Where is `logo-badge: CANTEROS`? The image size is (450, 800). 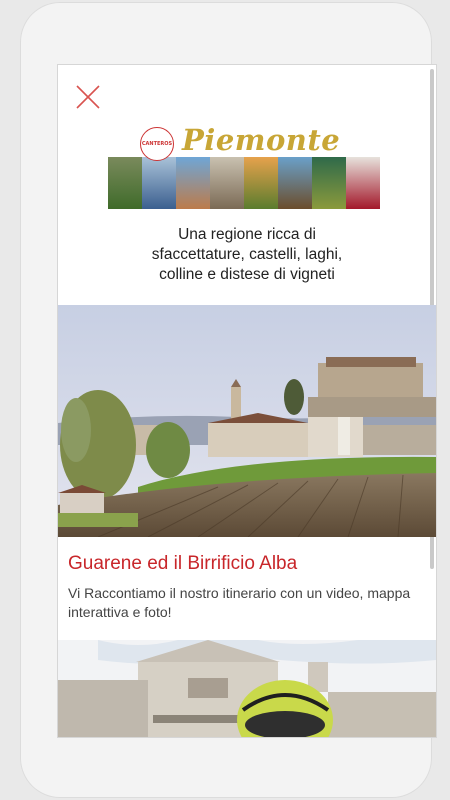 logo-badge: CANTEROS is located at coordinates (157, 144).